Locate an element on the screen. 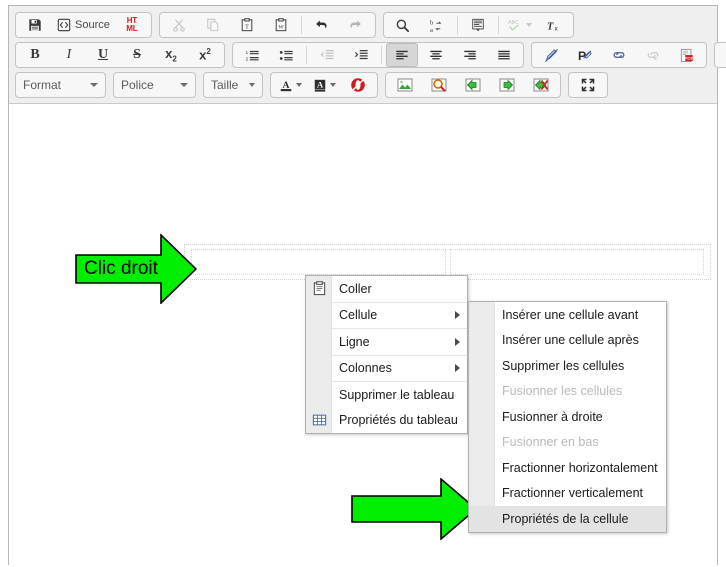 The height and width of the screenshot is (567, 726). svg-text: b is located at coordinates (432, 22).